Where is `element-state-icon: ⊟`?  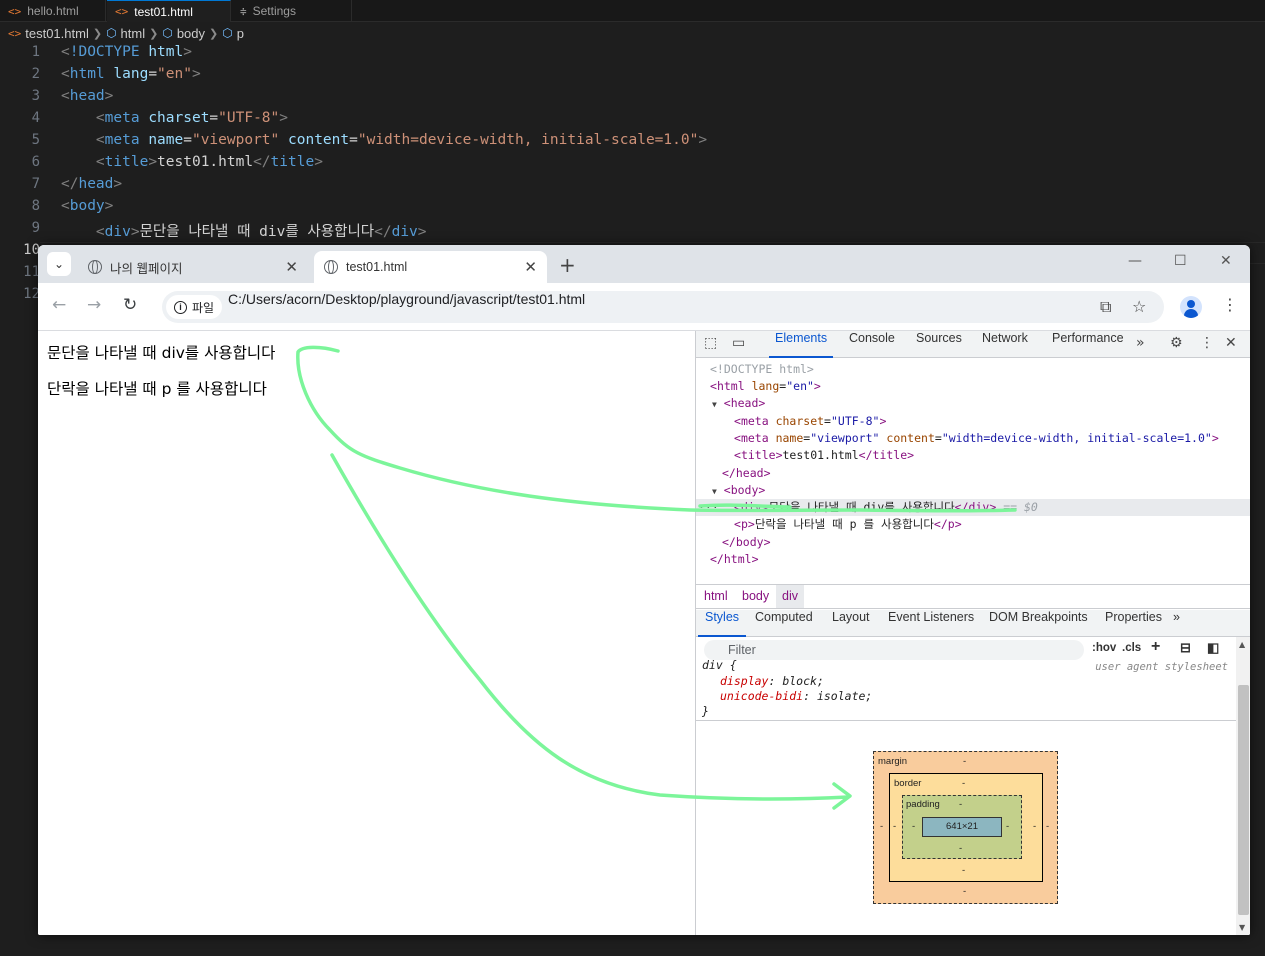 element-state-icon: ⊟ is located at coordinates (1185, 648).